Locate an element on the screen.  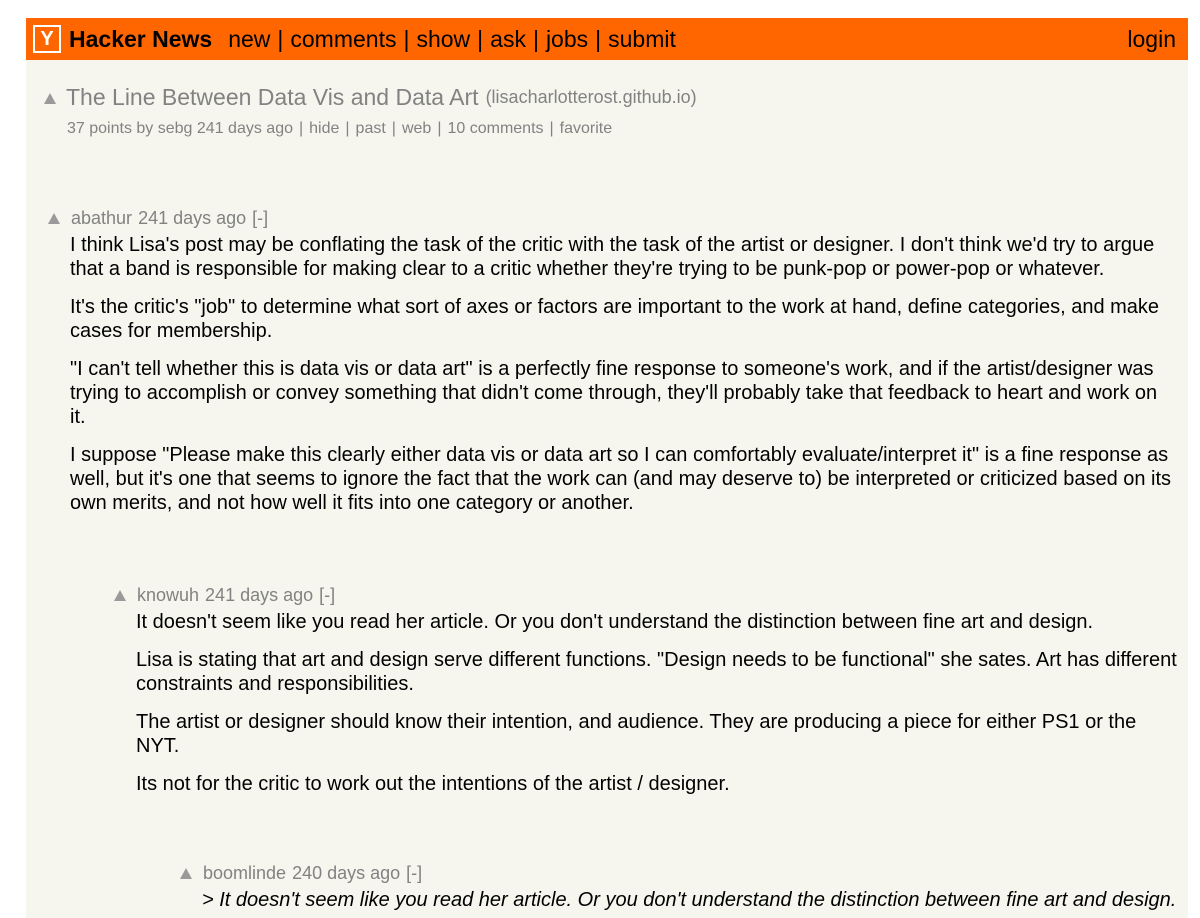
comment-age-link: 240 days ago is located at coordinates (346, 873).